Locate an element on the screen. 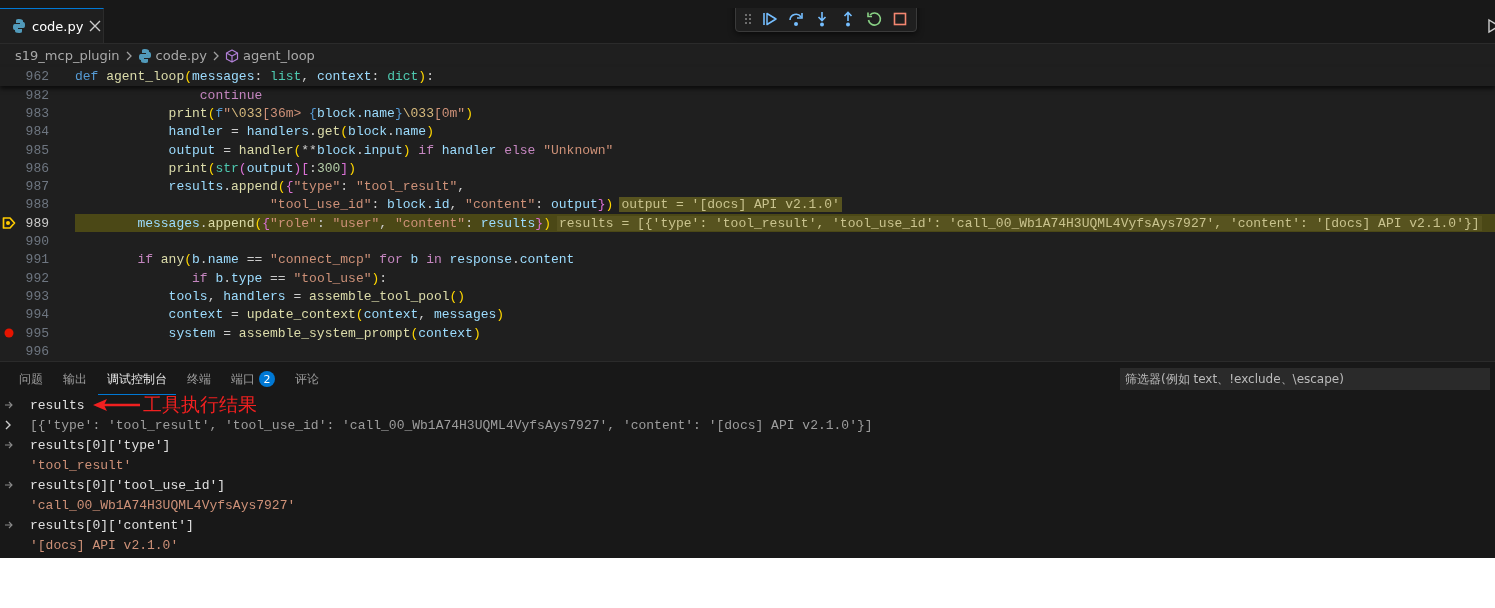  line-number: 986 is located at coordinates (36, 168).